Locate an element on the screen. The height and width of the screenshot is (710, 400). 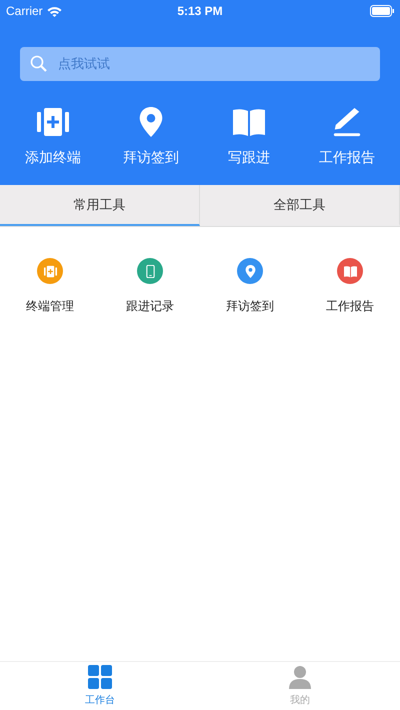
clock-time: 5:13 PM is located at coordinates (200, 11).